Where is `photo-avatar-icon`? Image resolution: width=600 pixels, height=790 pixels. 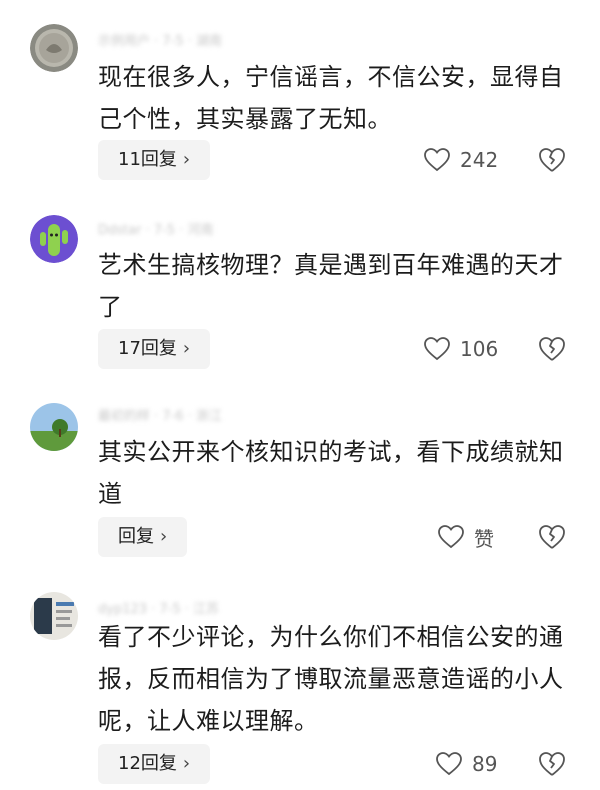
photo-avatar-icon is located at coordinates (54, 616).